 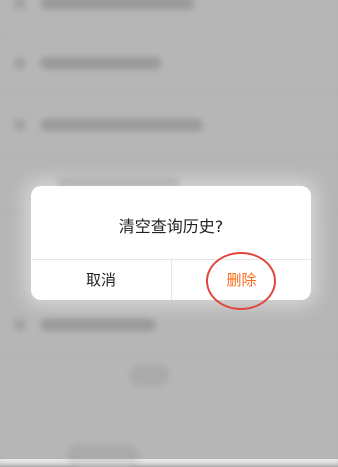 I want to click on cancel-button: 取消, so click(x=101, y=280).